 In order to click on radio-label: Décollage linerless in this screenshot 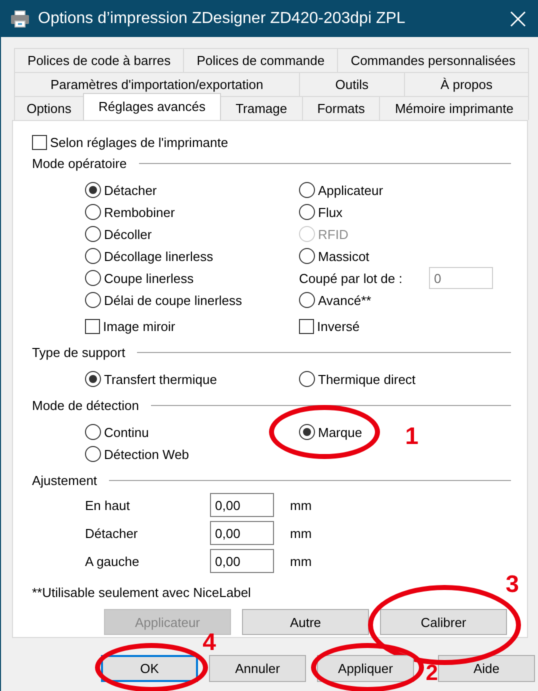, I will do `click(159, 256)`.